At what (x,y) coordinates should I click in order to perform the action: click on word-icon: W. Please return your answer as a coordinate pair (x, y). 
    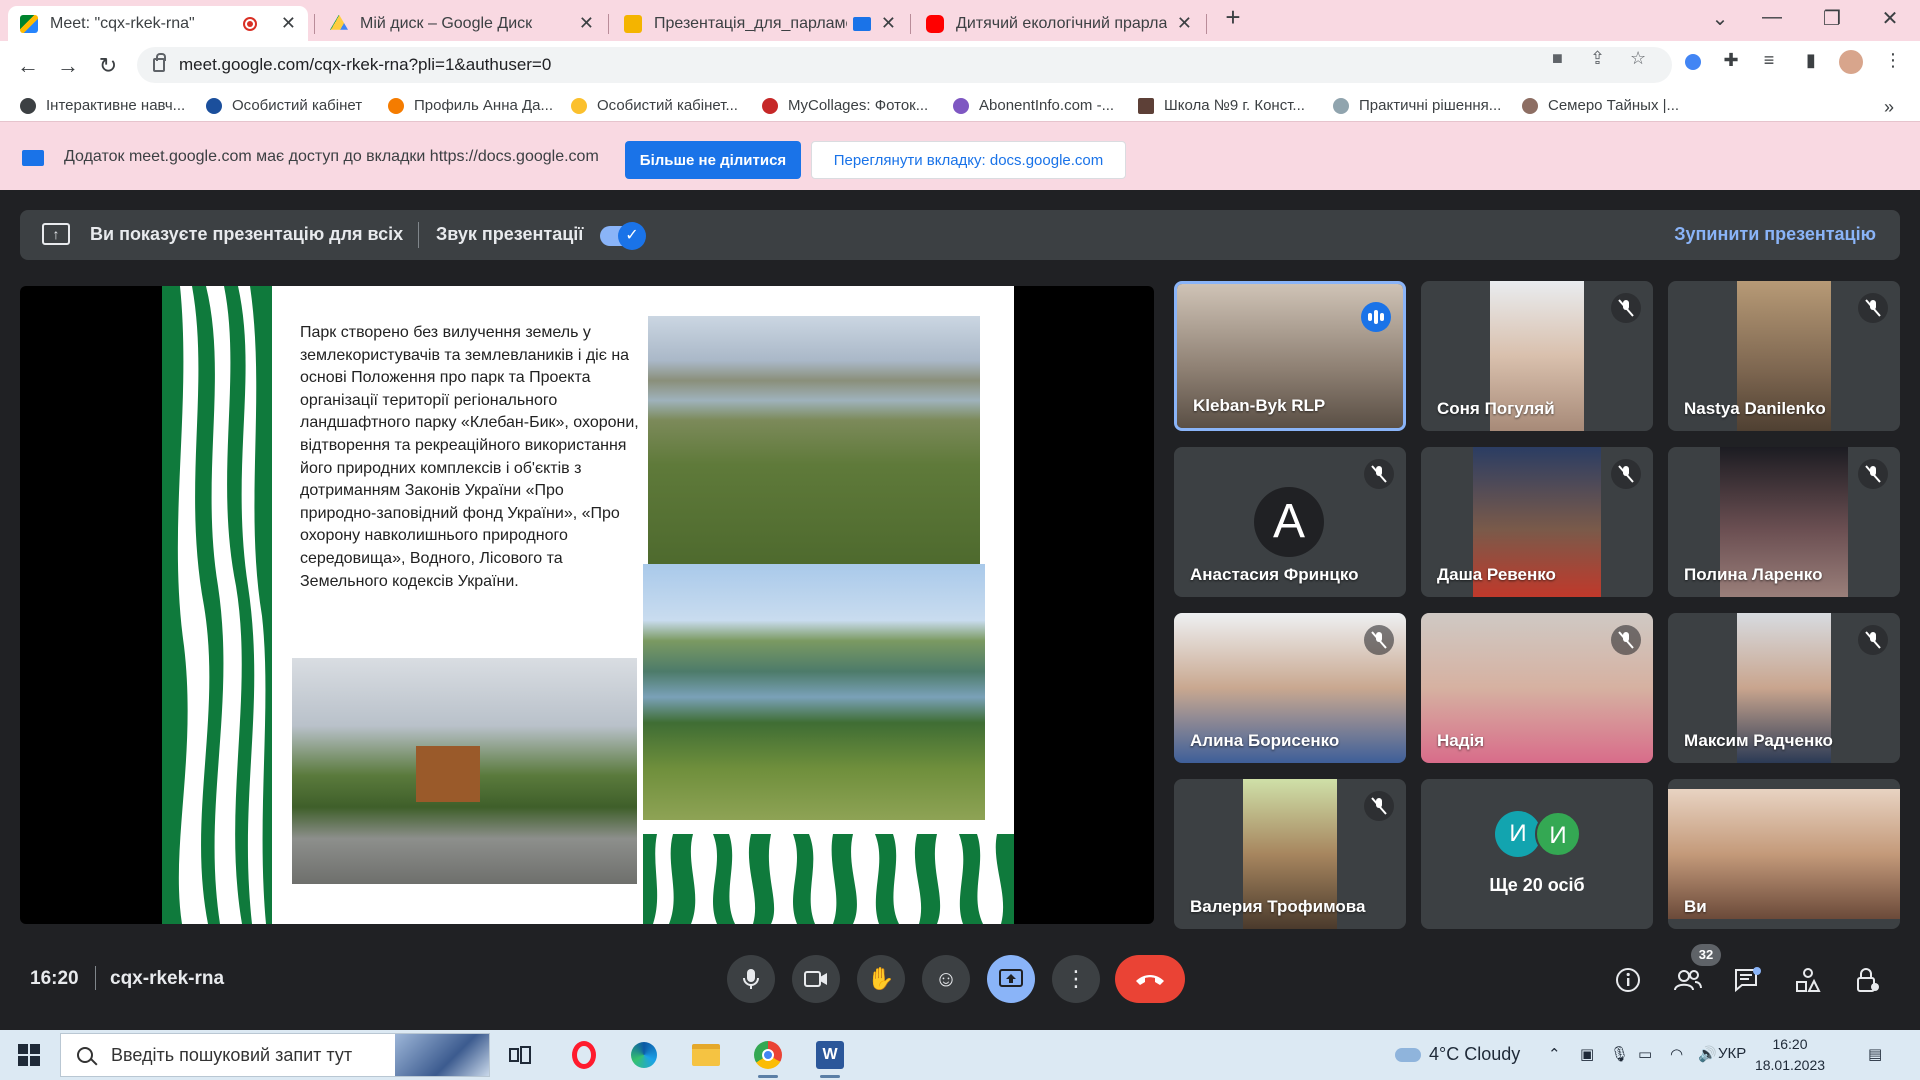
    Looking at the image, I should click on (830, 1058).